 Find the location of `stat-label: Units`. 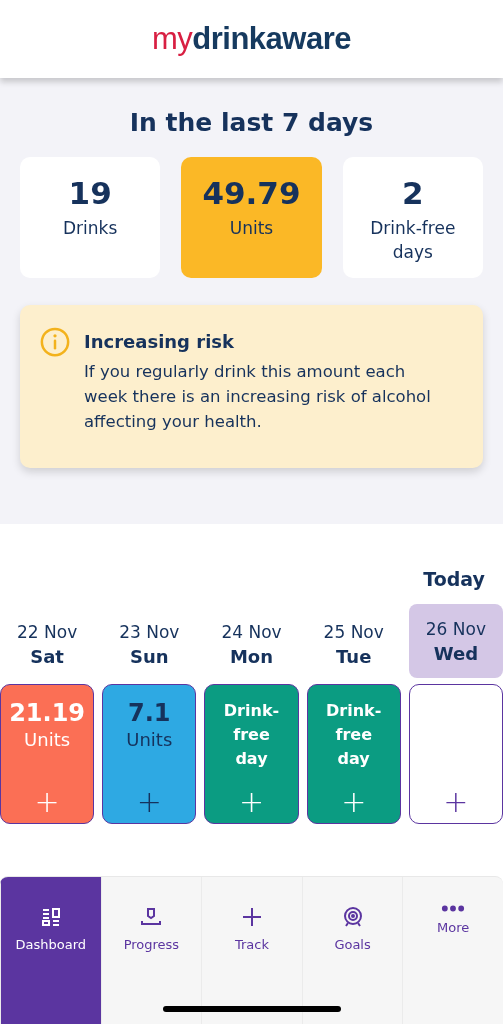

stat-label: Units is located at coordinates (251, 228).